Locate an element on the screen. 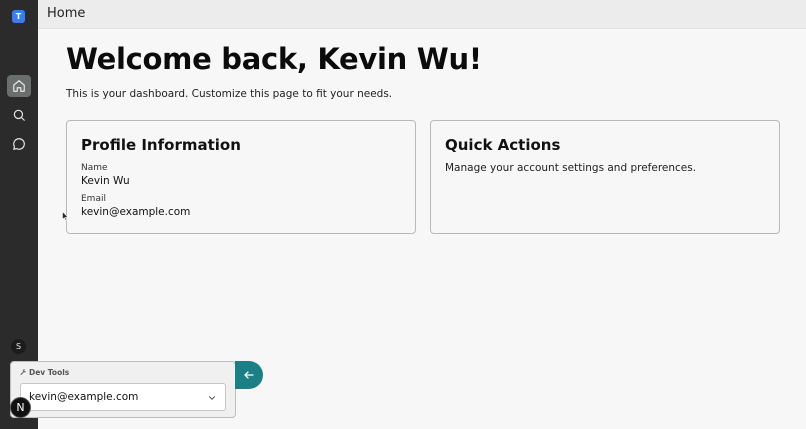  page-header-title: Home is located at coordinates (66, 13).